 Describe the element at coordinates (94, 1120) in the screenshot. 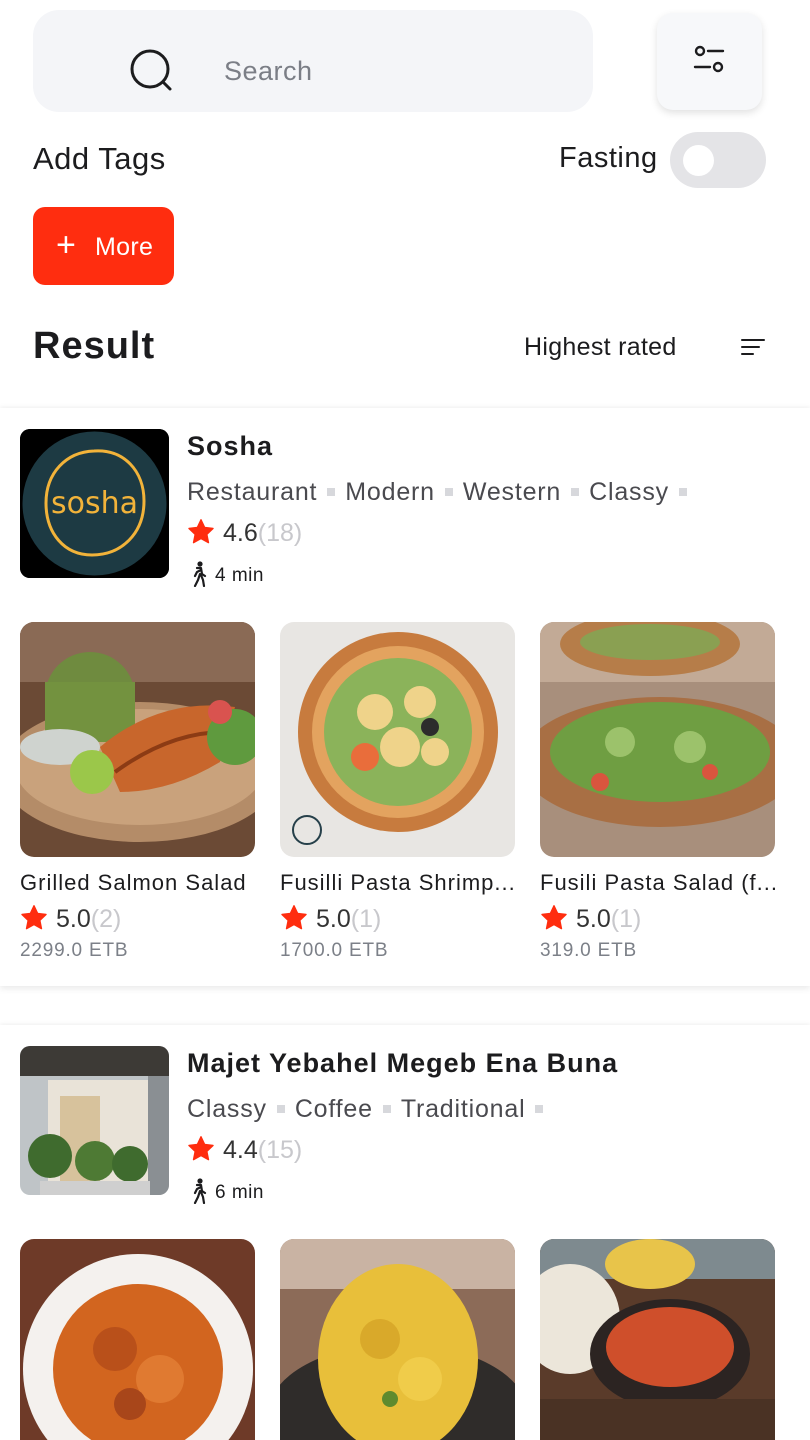

I see `restaurant-logo` at that location.